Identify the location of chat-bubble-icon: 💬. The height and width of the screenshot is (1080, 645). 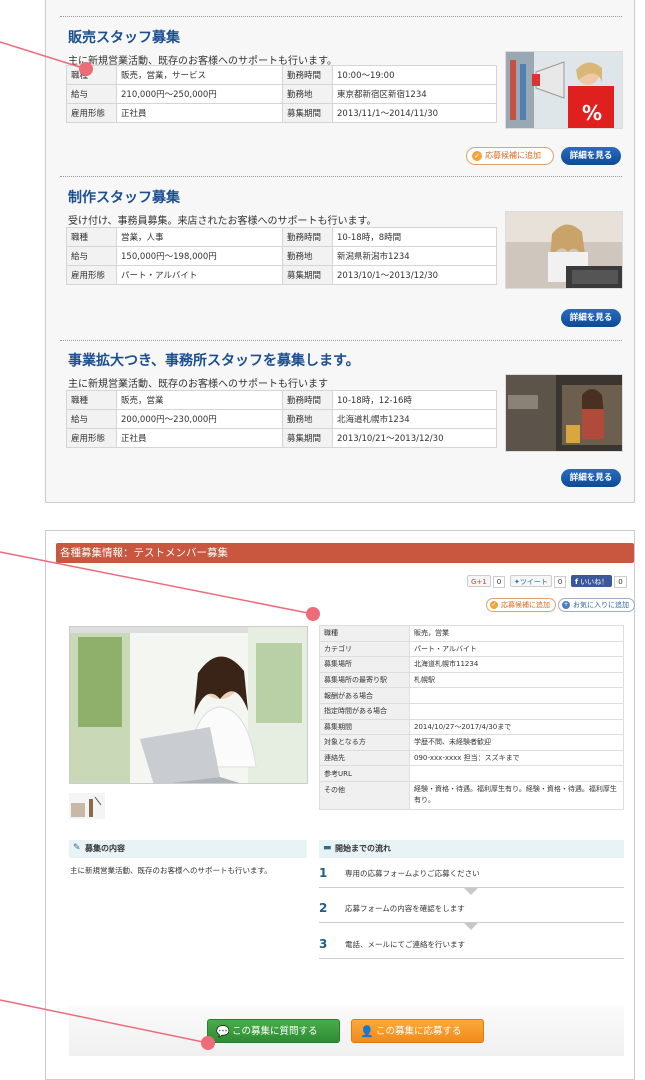
(223, 1031).